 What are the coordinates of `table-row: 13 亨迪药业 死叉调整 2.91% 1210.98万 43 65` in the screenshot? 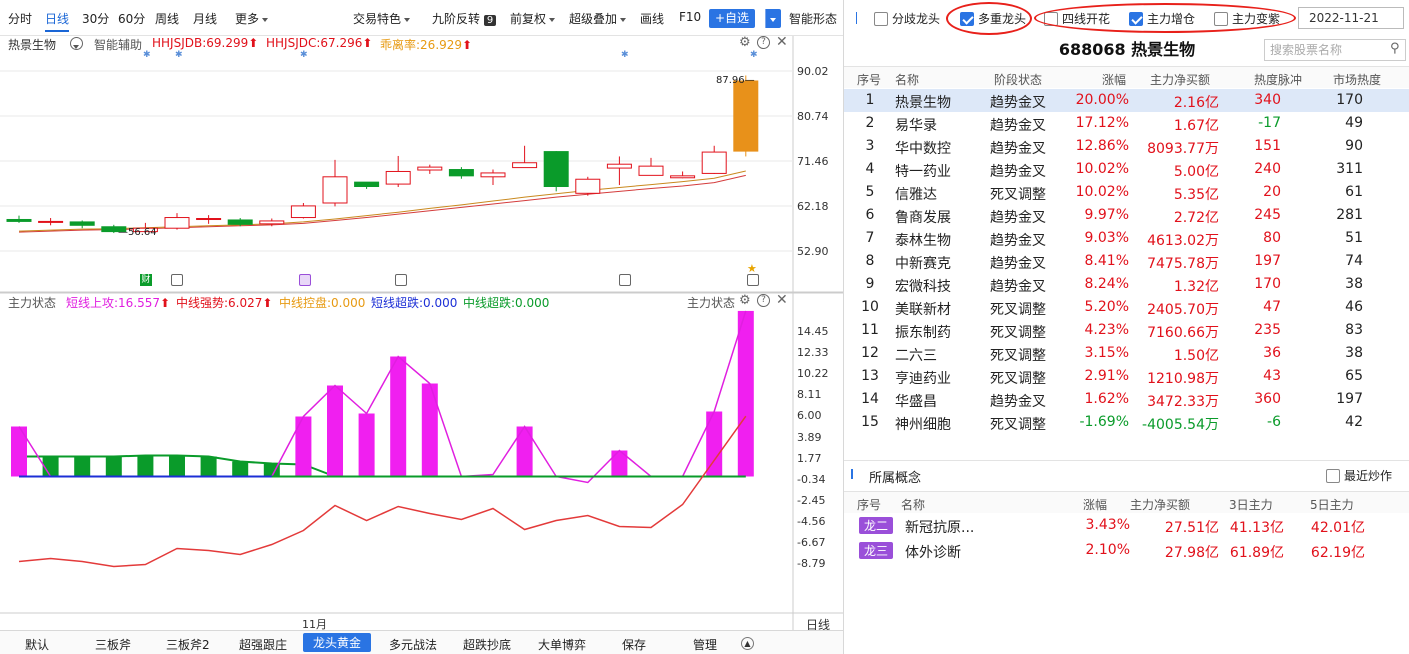 It's located at (1126, 376).